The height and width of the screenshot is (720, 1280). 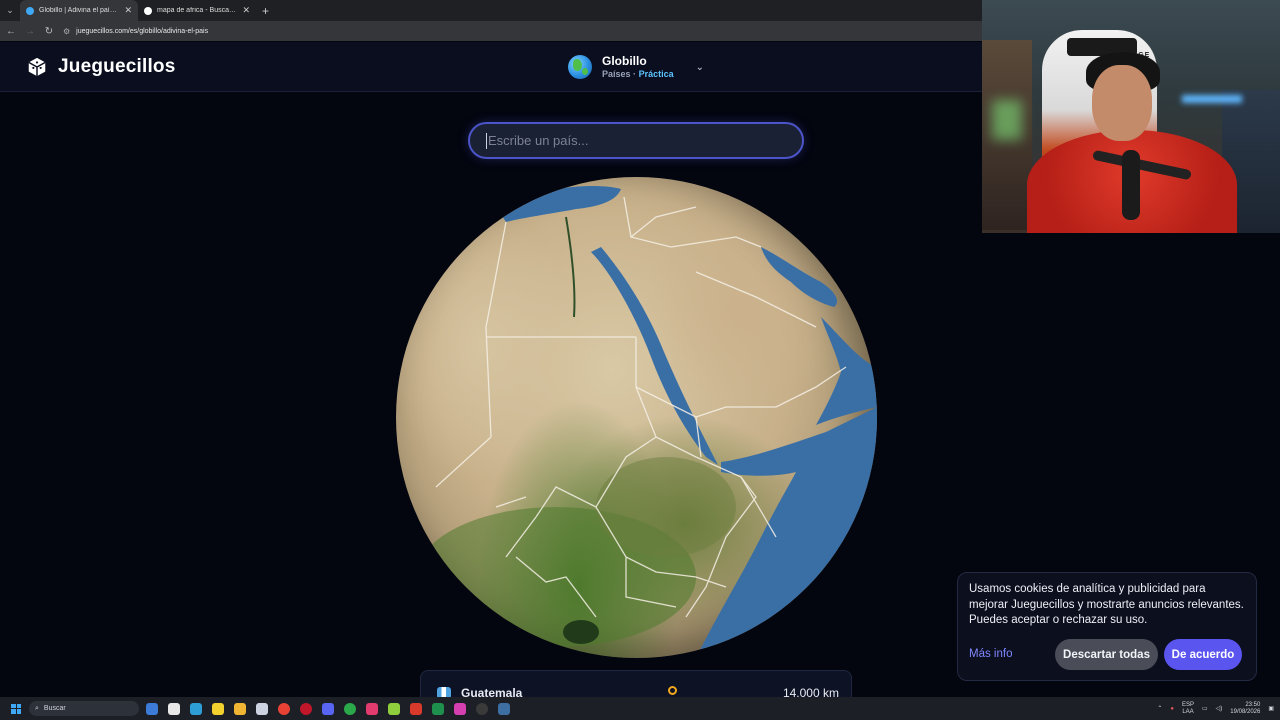 I want to click on webcam-overlay: VERTAGE, so click(x=1131, y=116).